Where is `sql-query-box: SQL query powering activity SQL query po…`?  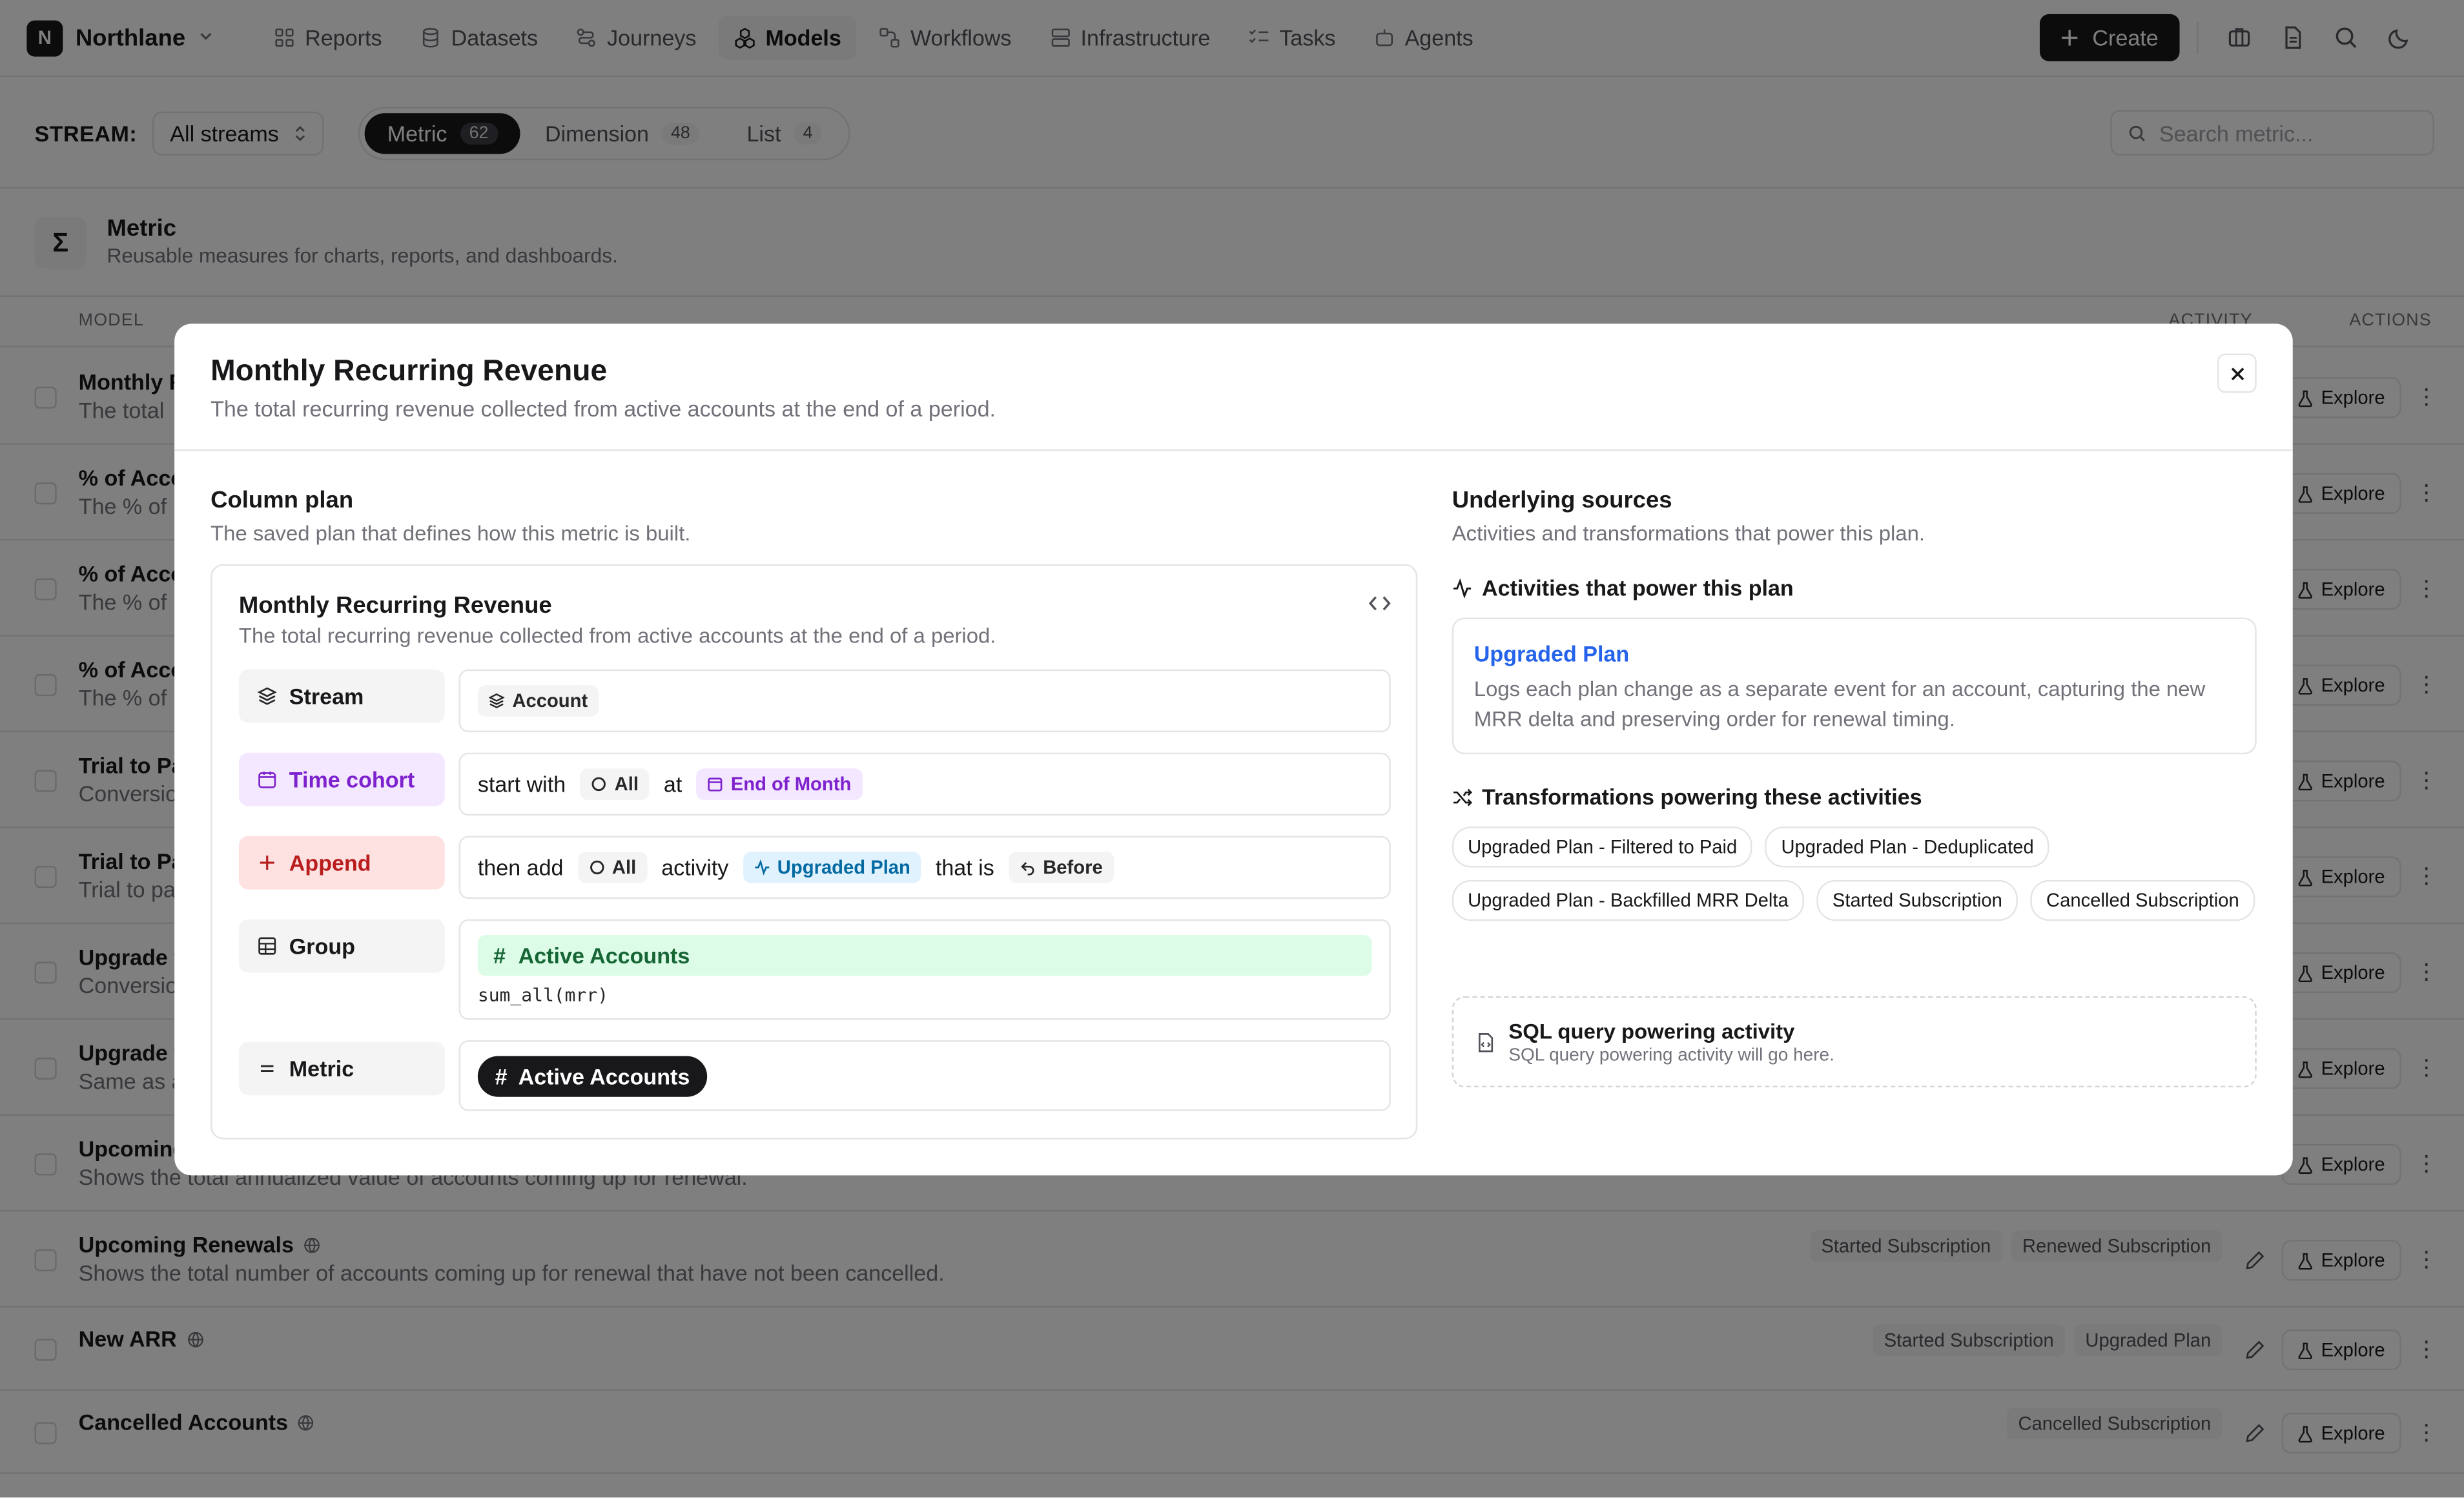 sql-query-box: SQL query powering activity SQL query po… is located at coordinates (1854, 1042).